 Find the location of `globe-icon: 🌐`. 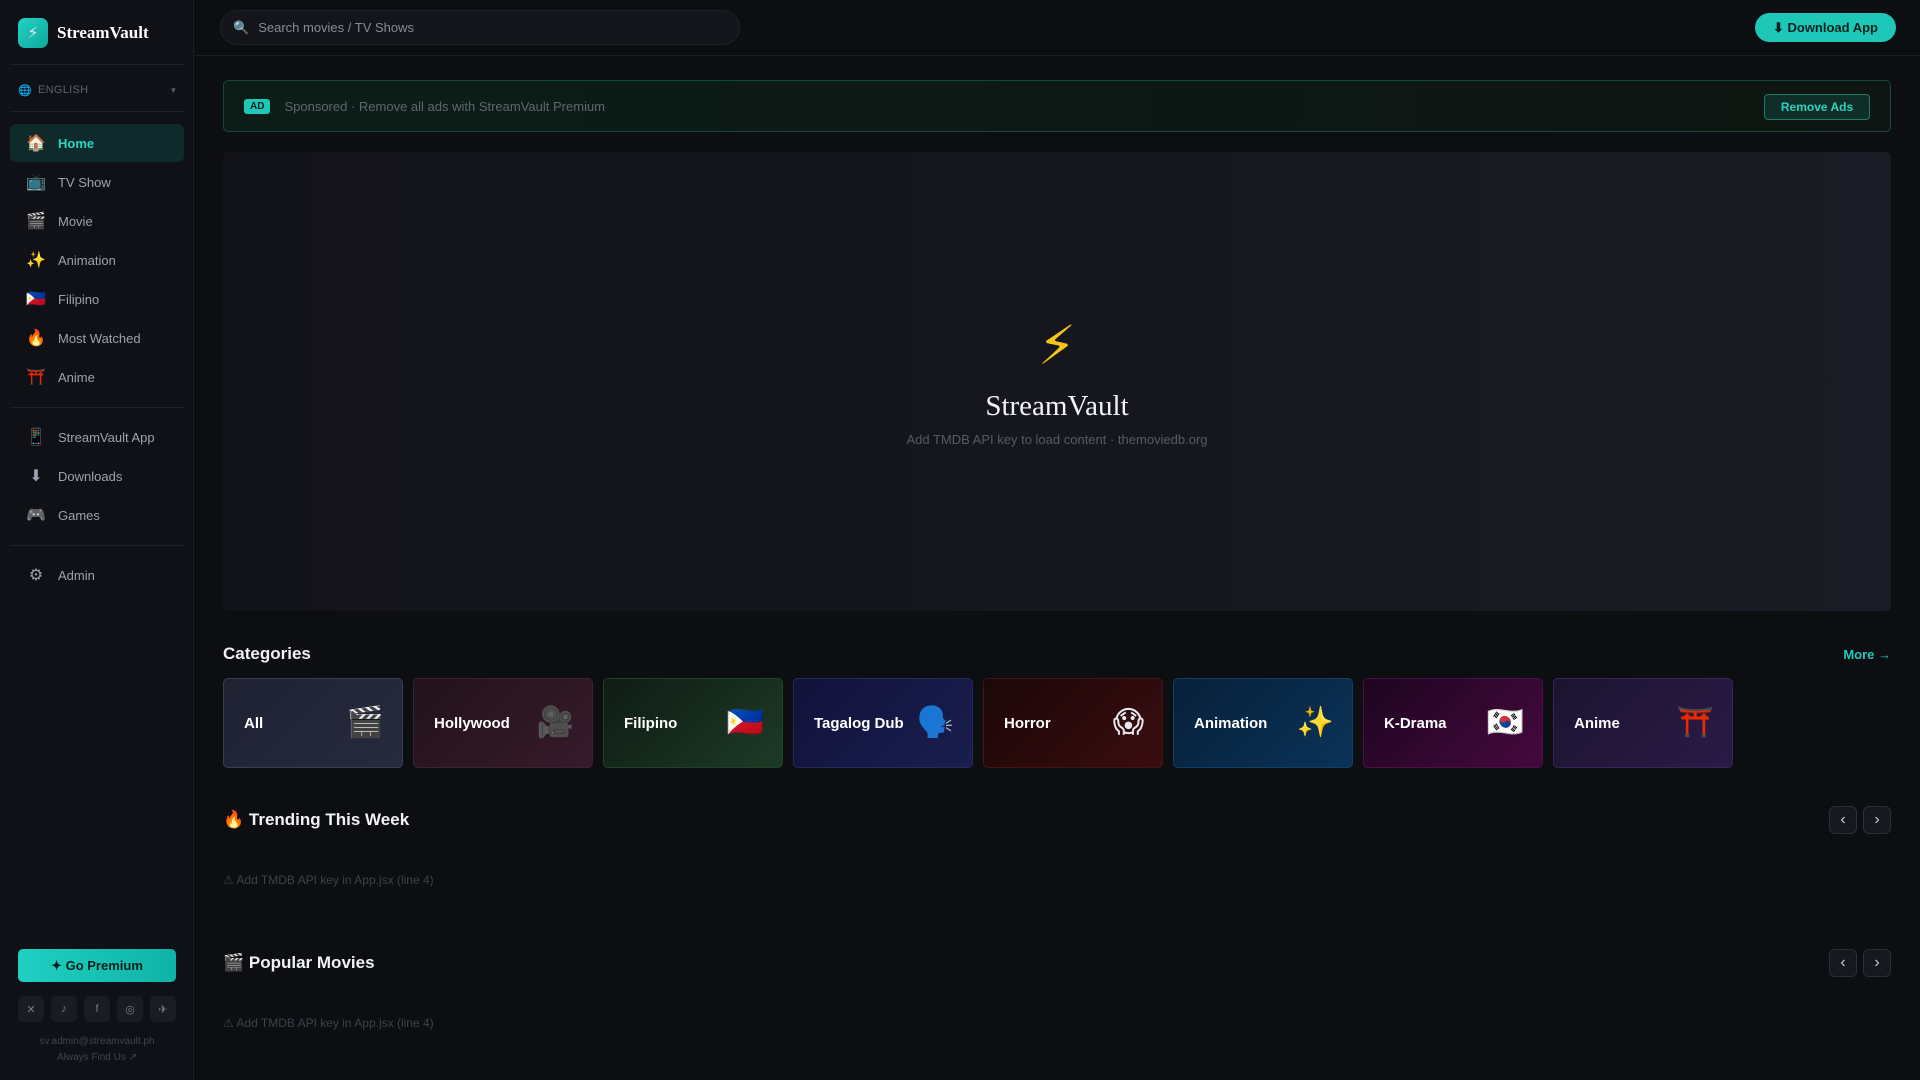

globe-icon: 🌐 is located at coordinates (25, 90).